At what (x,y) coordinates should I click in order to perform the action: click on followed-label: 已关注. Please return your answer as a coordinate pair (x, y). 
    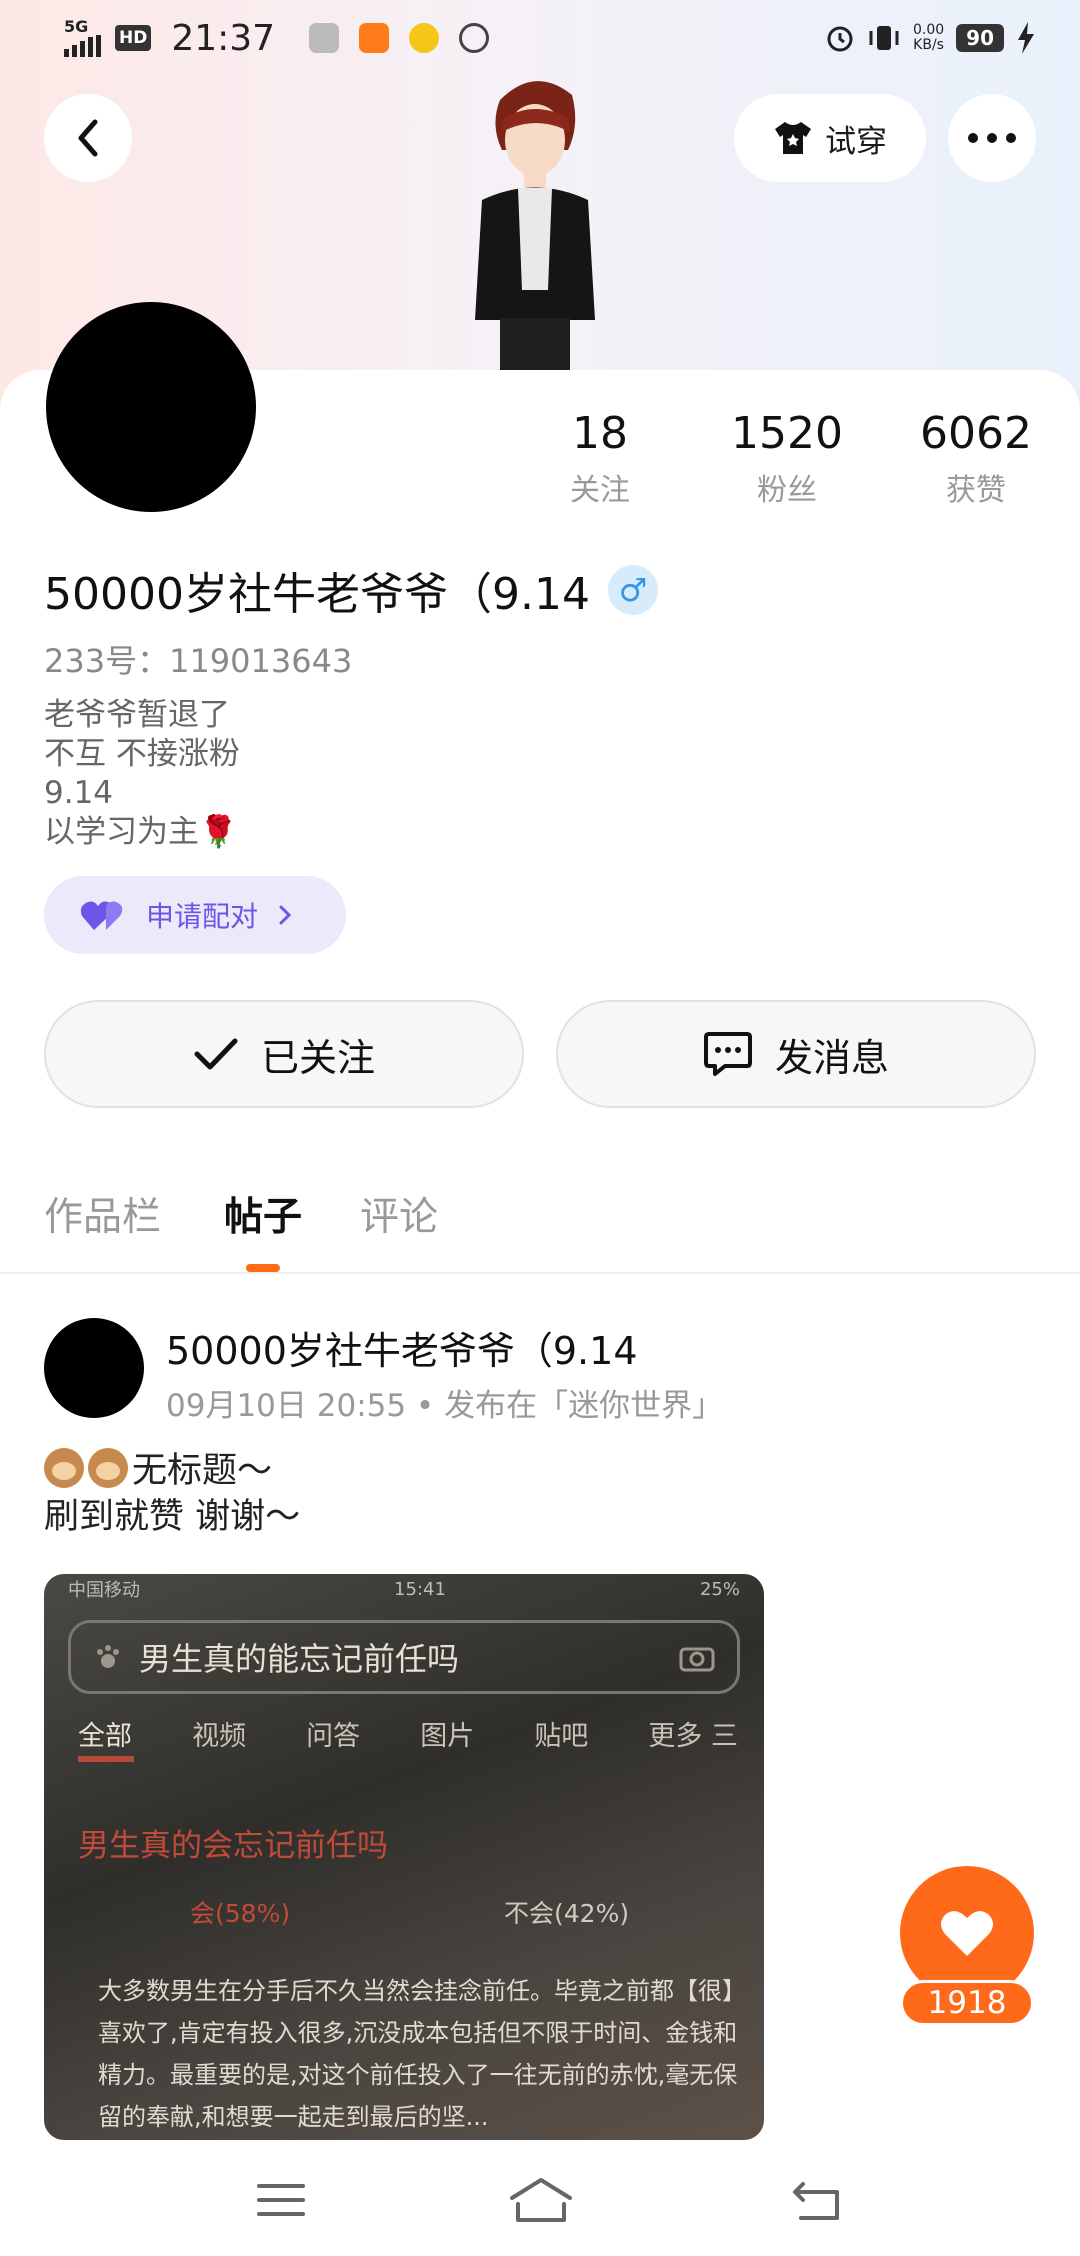
    Looking at the image, I should click on (317, 1057).